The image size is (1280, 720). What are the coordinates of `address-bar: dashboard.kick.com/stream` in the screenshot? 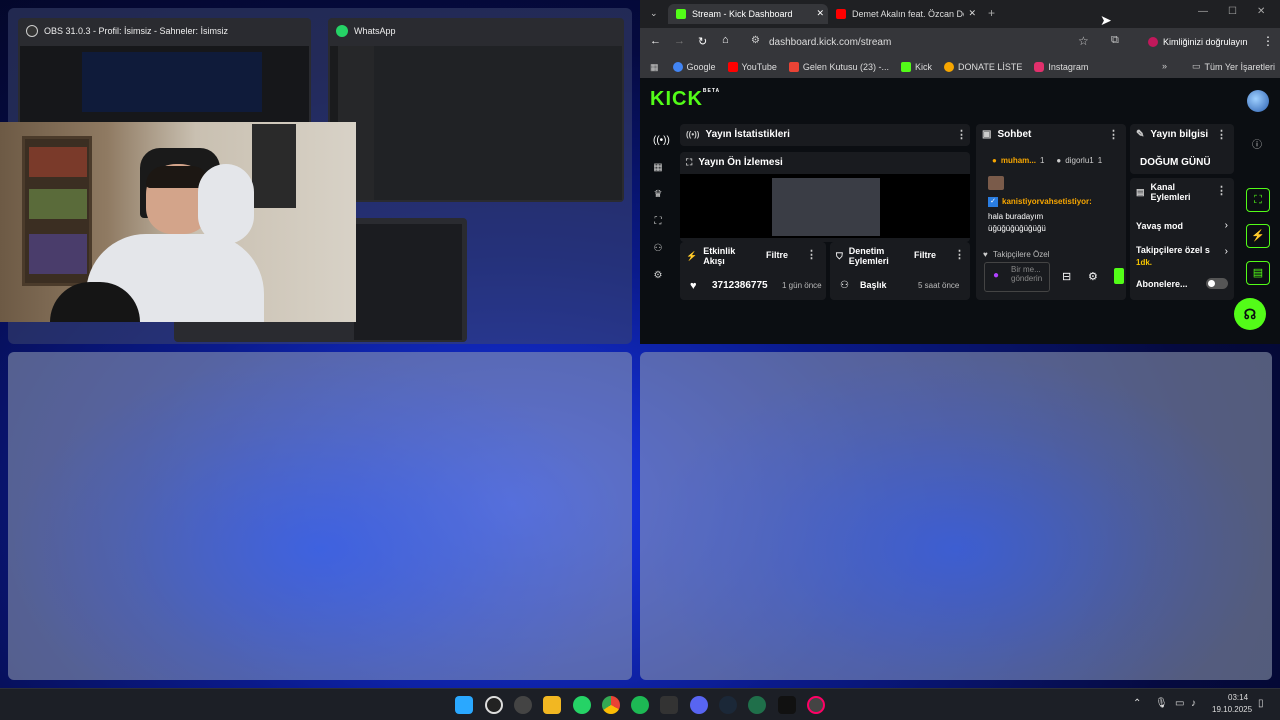 It's located at (830, 42).